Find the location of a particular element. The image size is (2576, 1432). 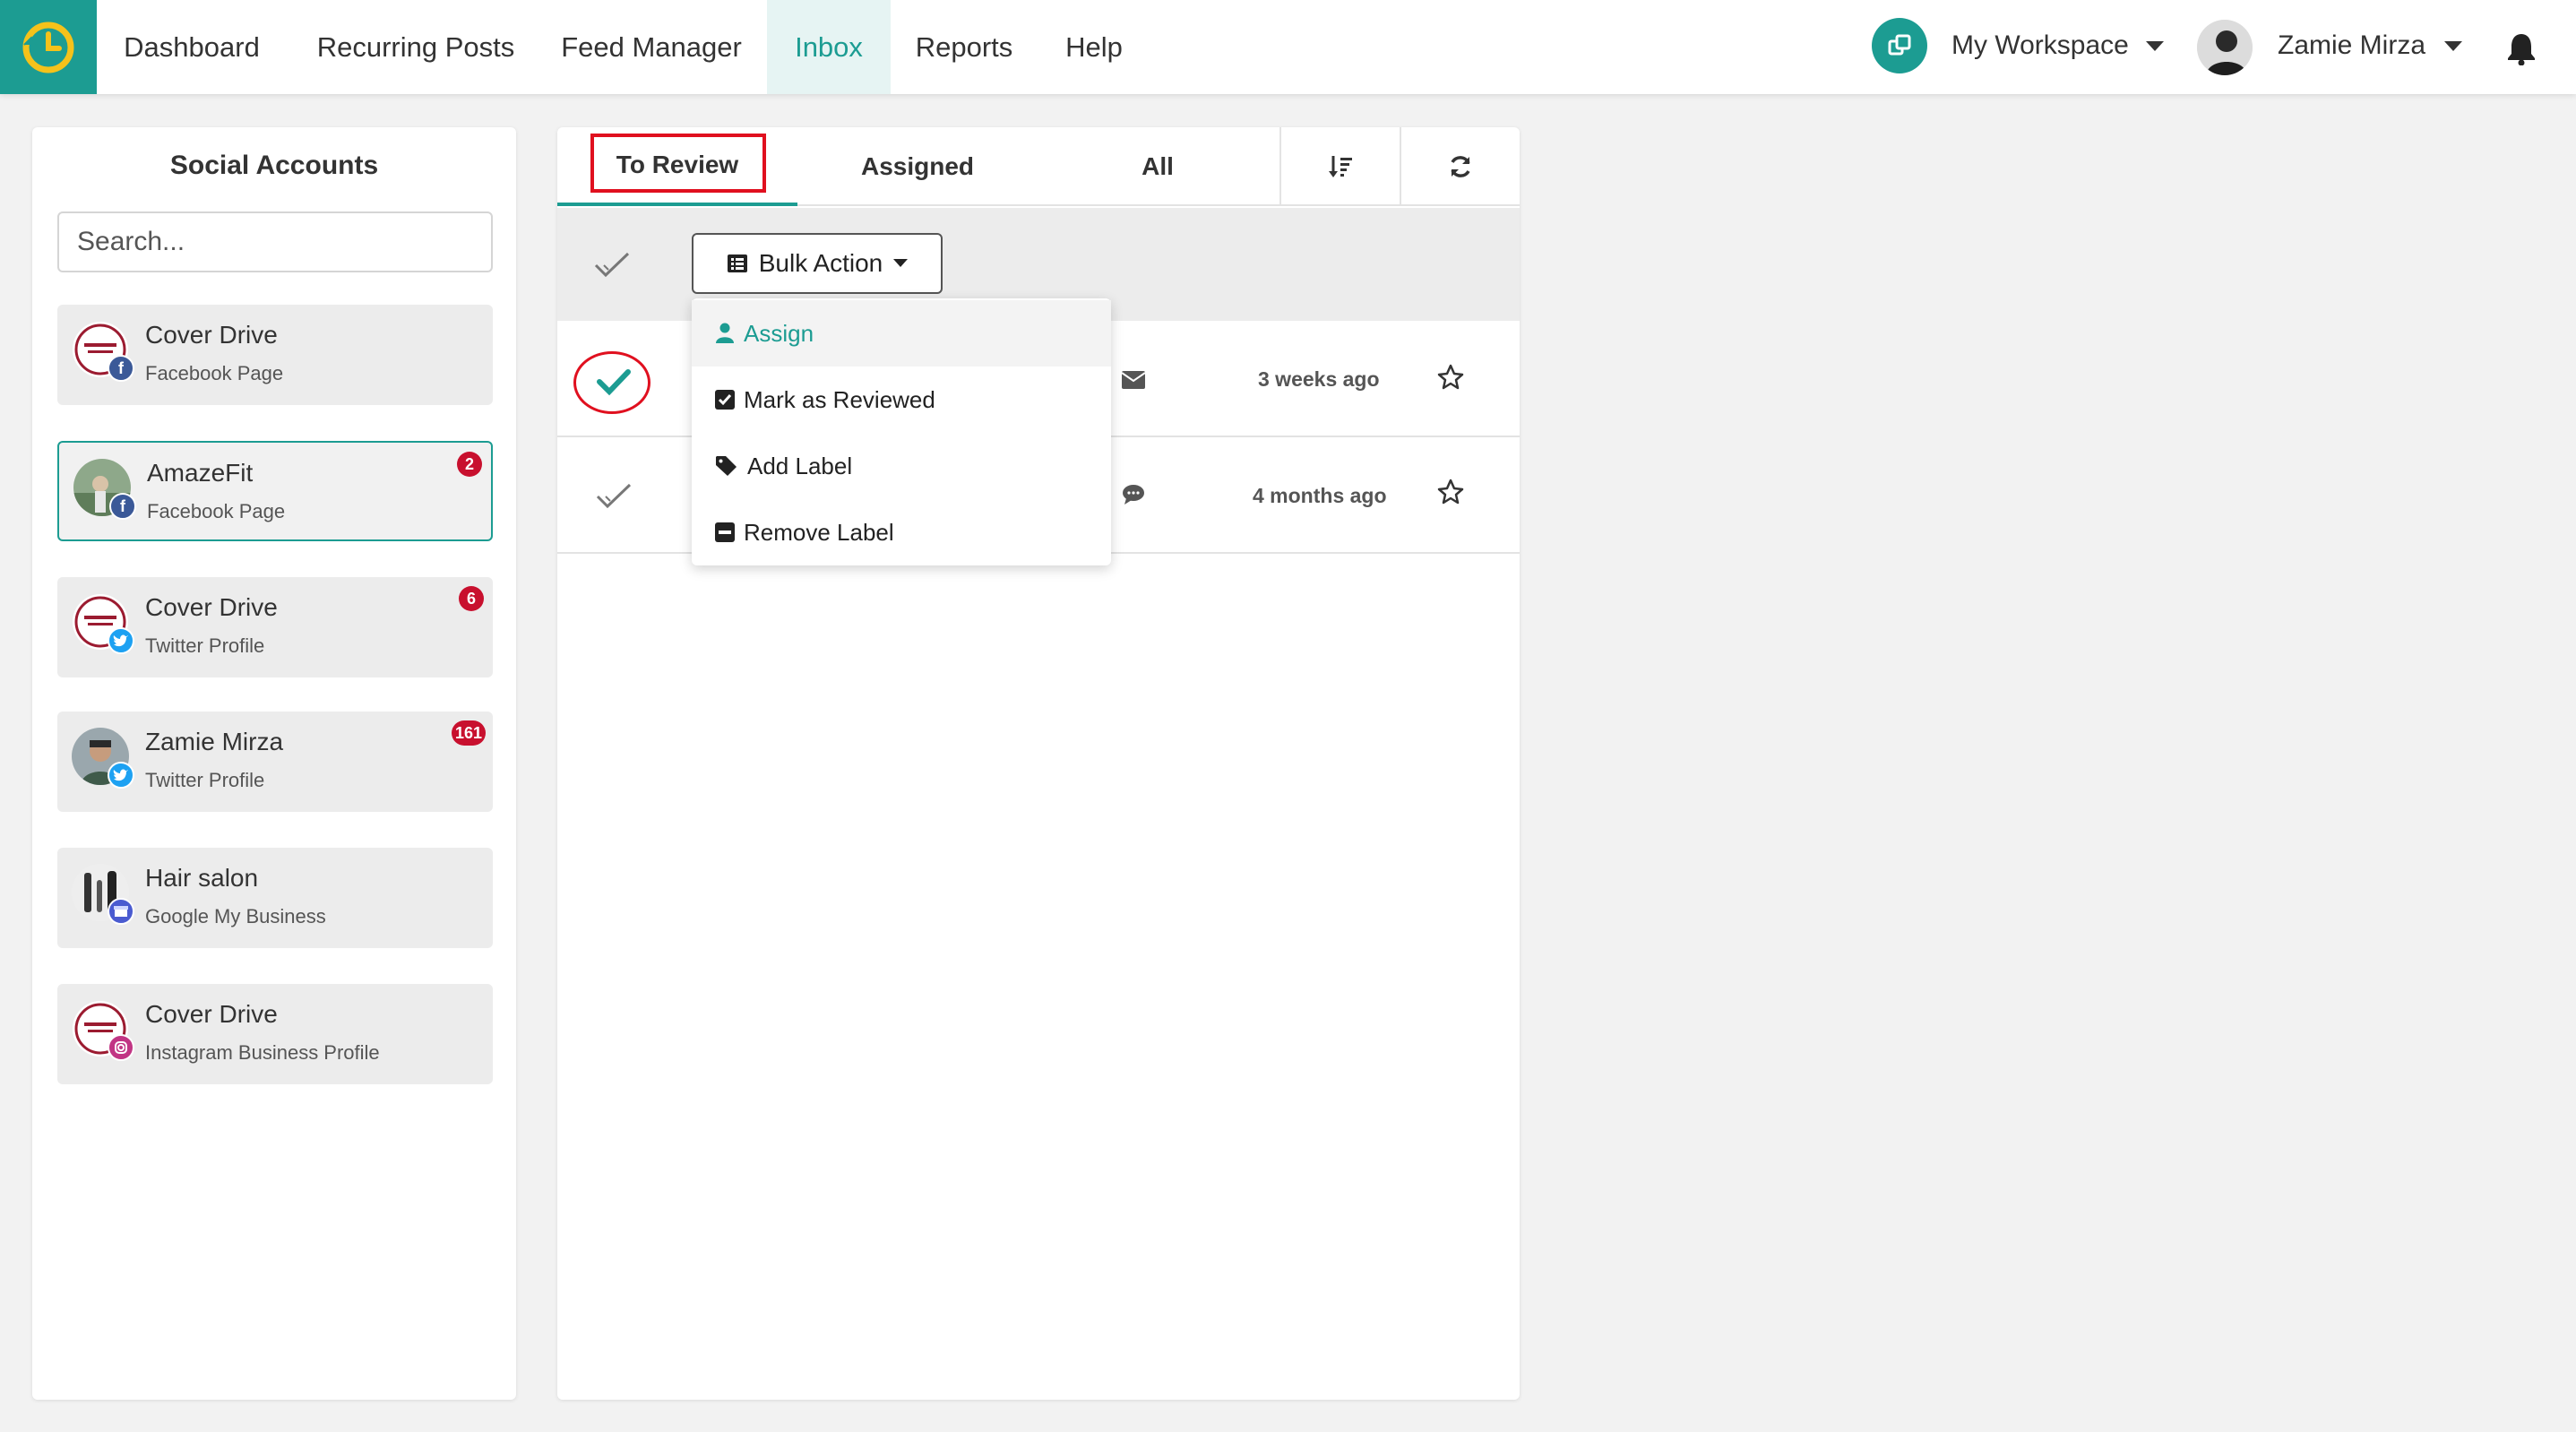

menu-item-label: Remove Label is located at coordinates (819, 532).